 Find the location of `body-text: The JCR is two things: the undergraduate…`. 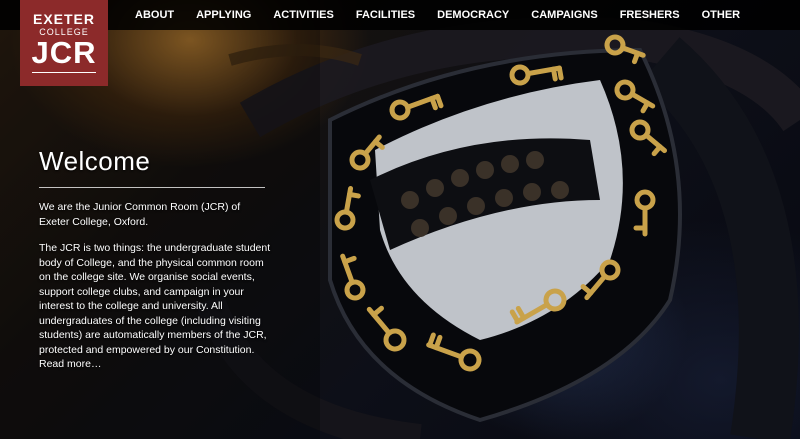

body-text: The JCR is two things: the undergraduate… is located at coordinates (155, 299).